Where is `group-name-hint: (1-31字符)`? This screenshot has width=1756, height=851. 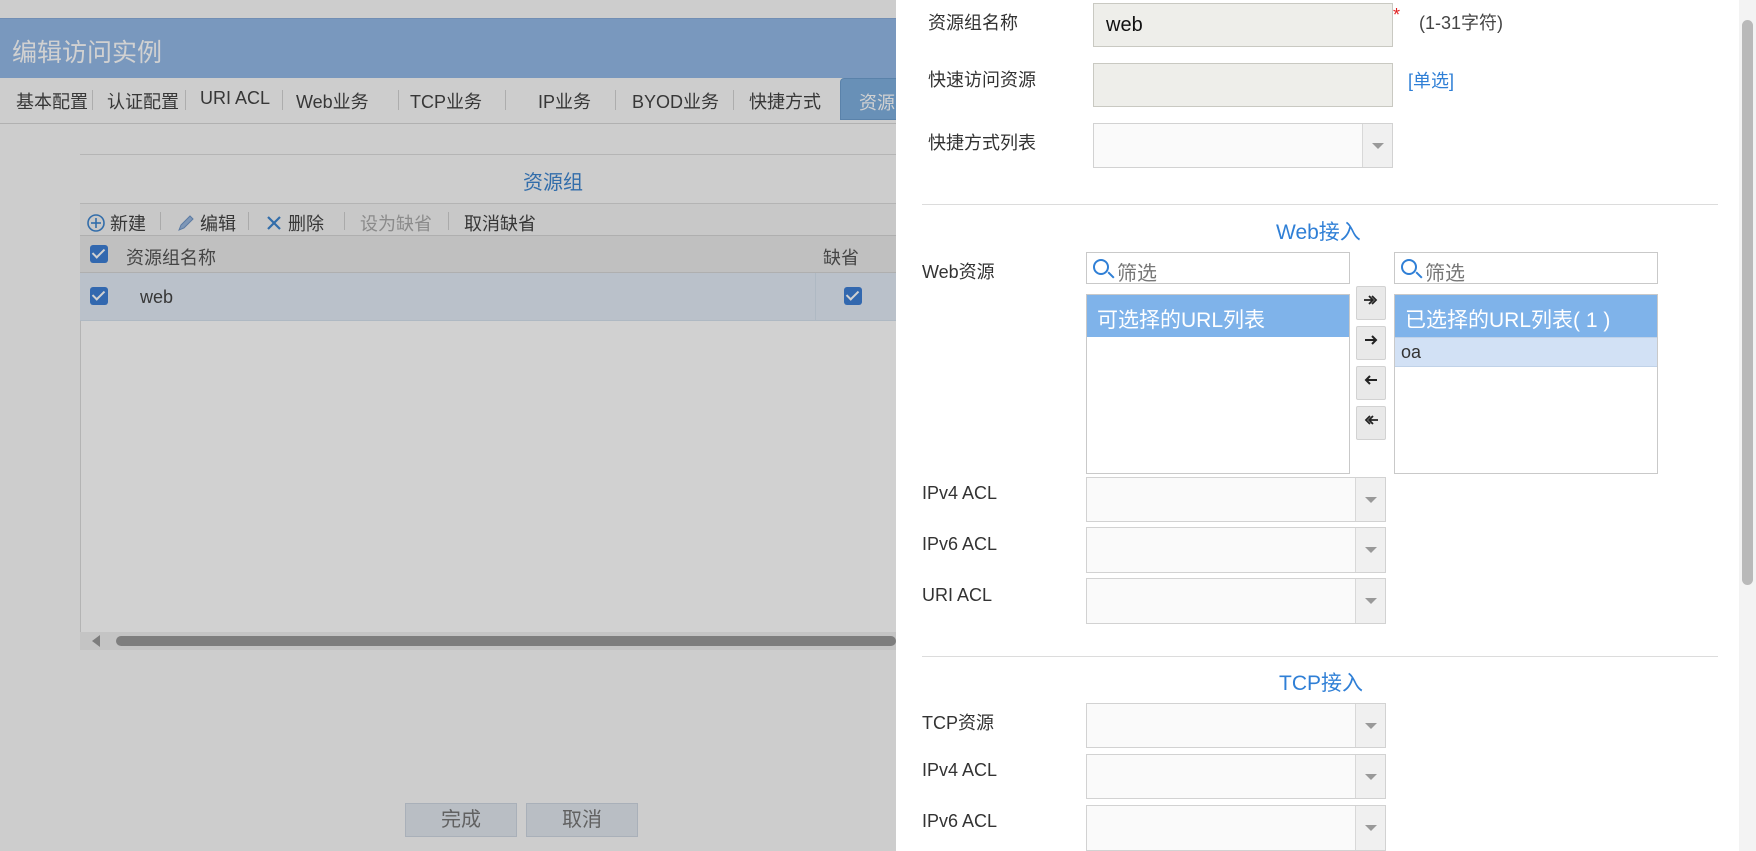 group-name-hint: (1-31字符) is located at coordinates (1461, 23).